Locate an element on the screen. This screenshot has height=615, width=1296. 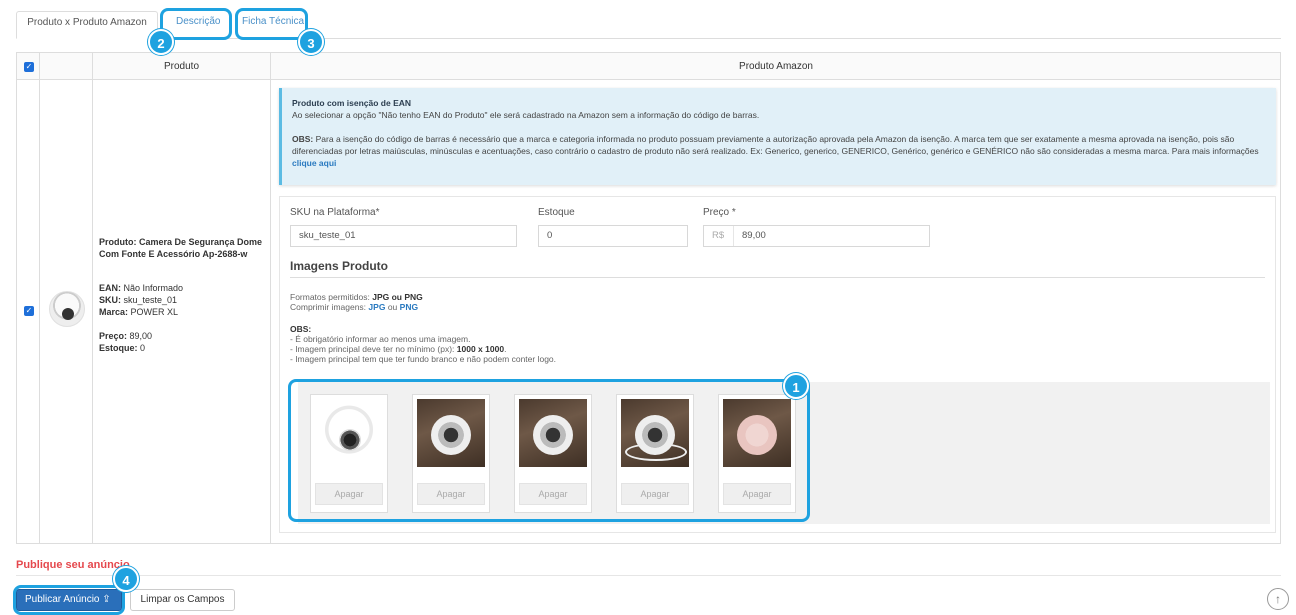
compress-png-link: PNG is located at coordinates (409, 307).